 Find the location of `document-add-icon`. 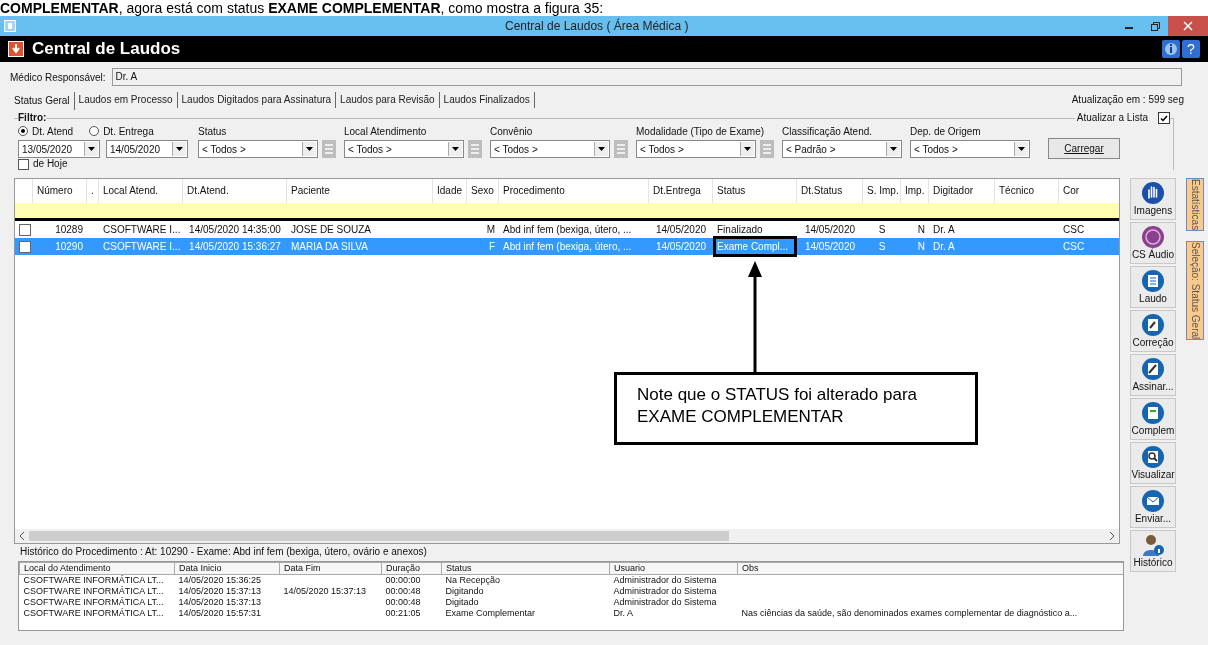

document-add-icon is located at coordinates (1153, 413).